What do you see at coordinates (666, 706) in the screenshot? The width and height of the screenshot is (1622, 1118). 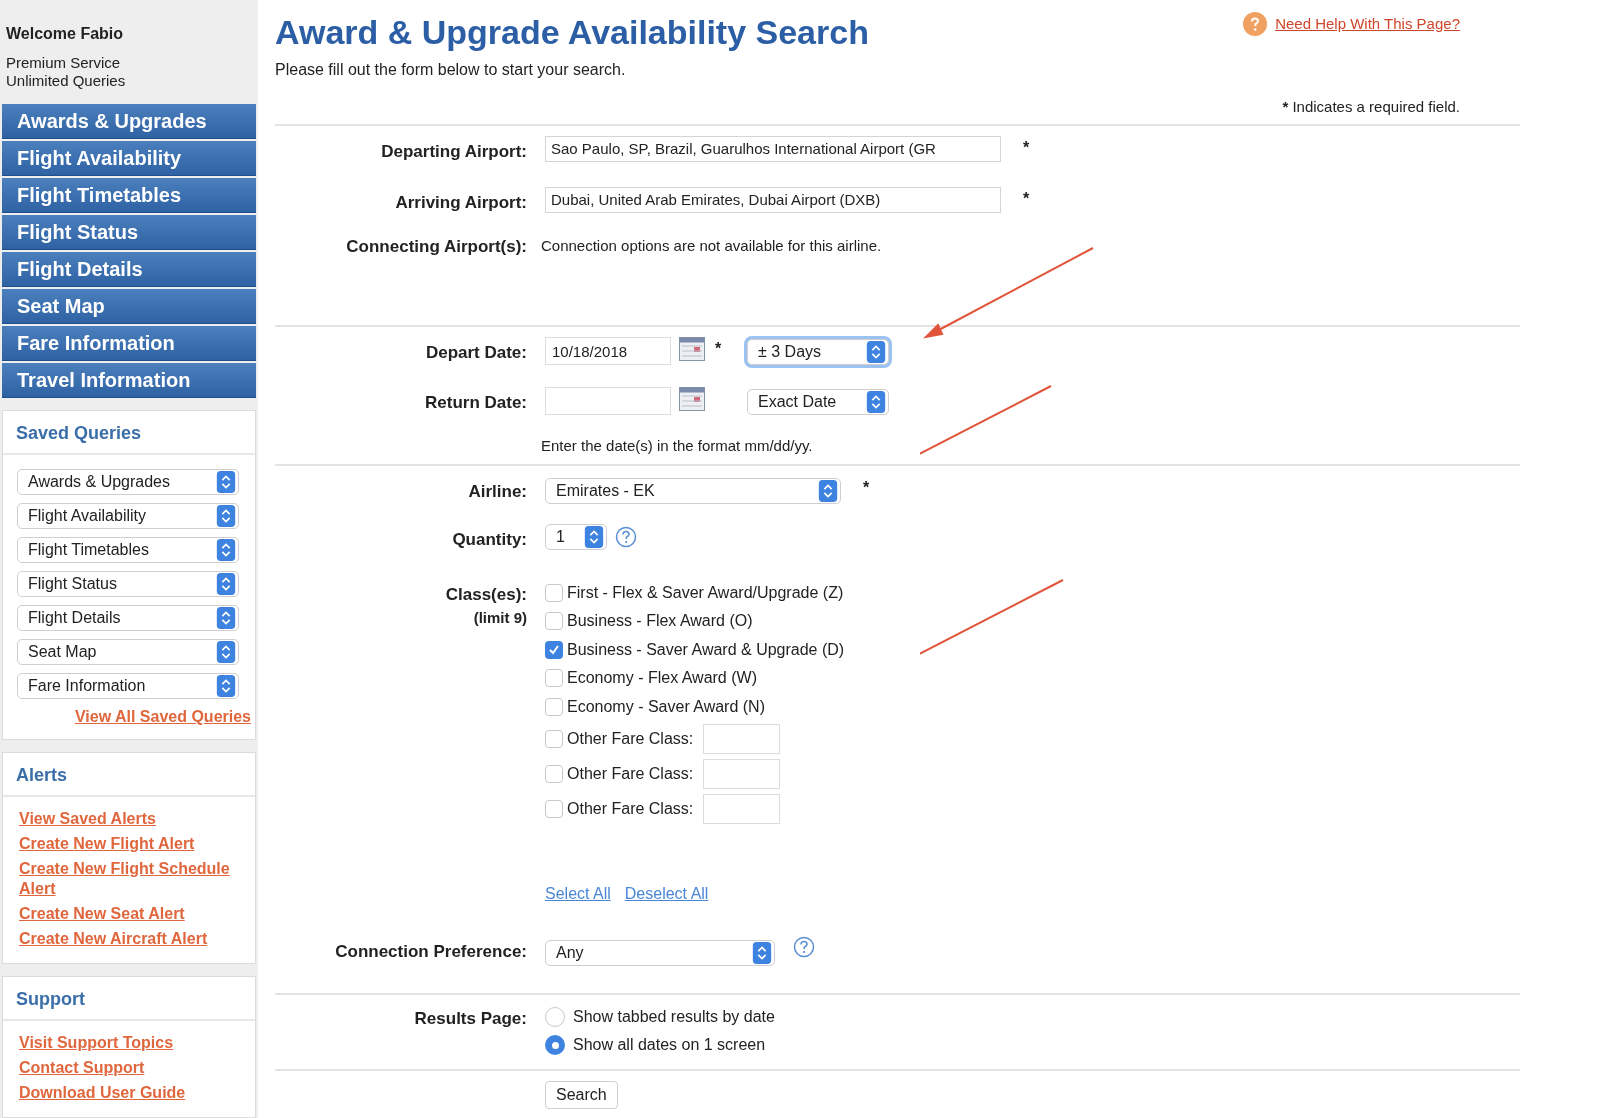 I see `checkbox-label: Economy - Saver Award (N)` at bounding box center [666, 706].